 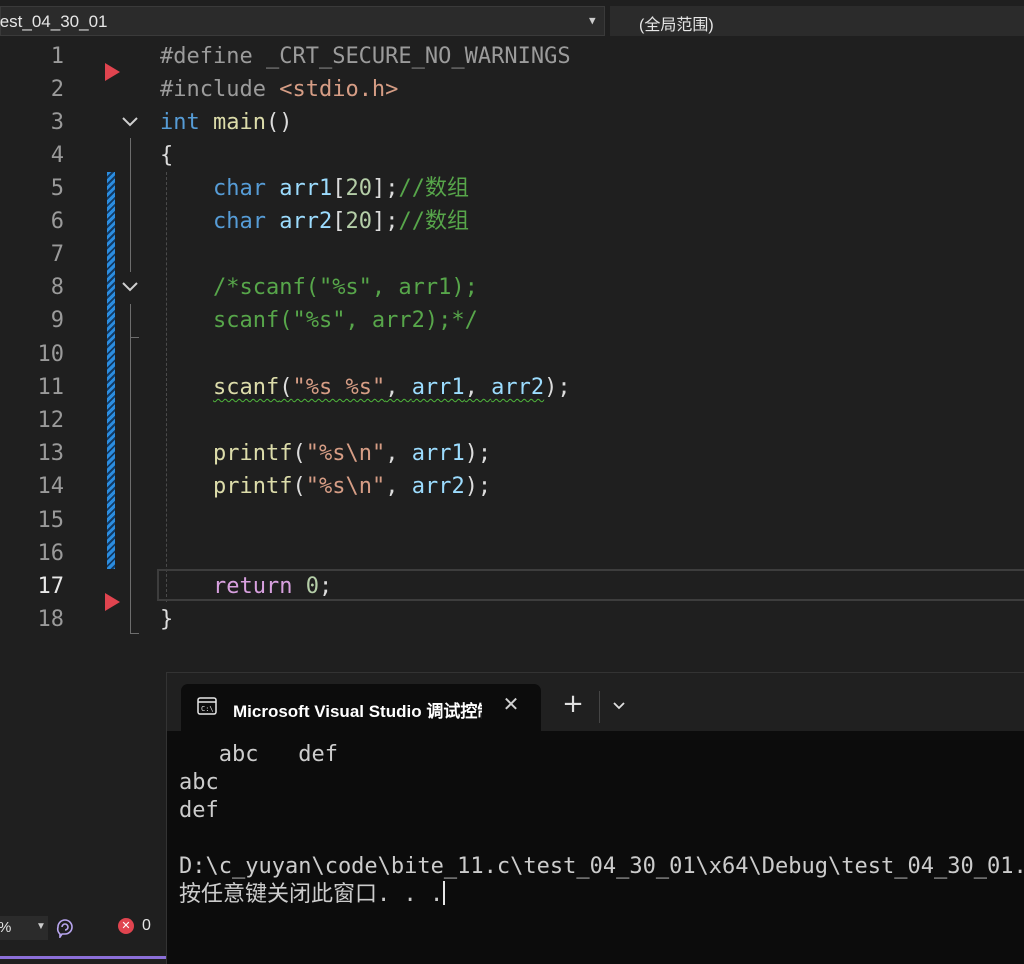 What do you see at coordinates (51, 520) in the screenshot?
I see `line-number: 15` at bounding box center [51, 520].